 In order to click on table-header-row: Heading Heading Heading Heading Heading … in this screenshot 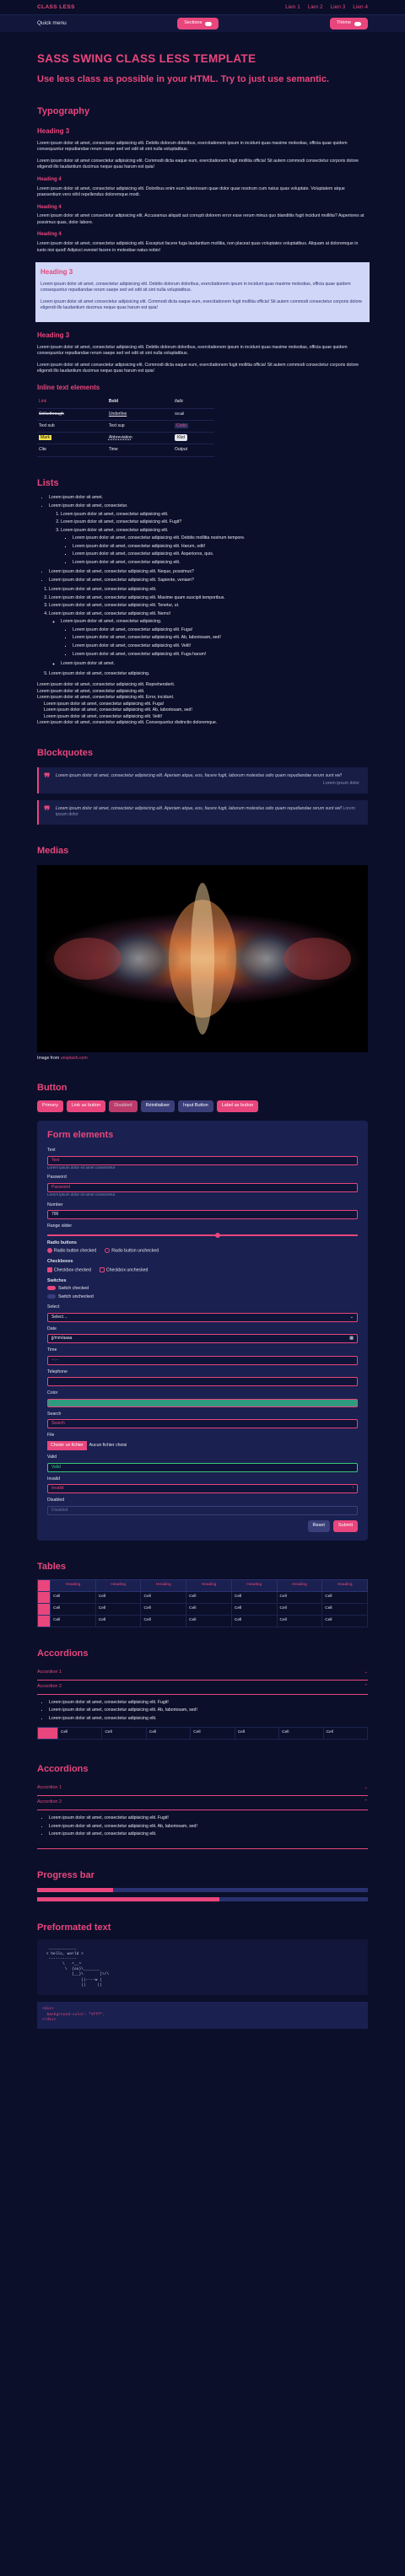, I will do `click(202, 1585)`.